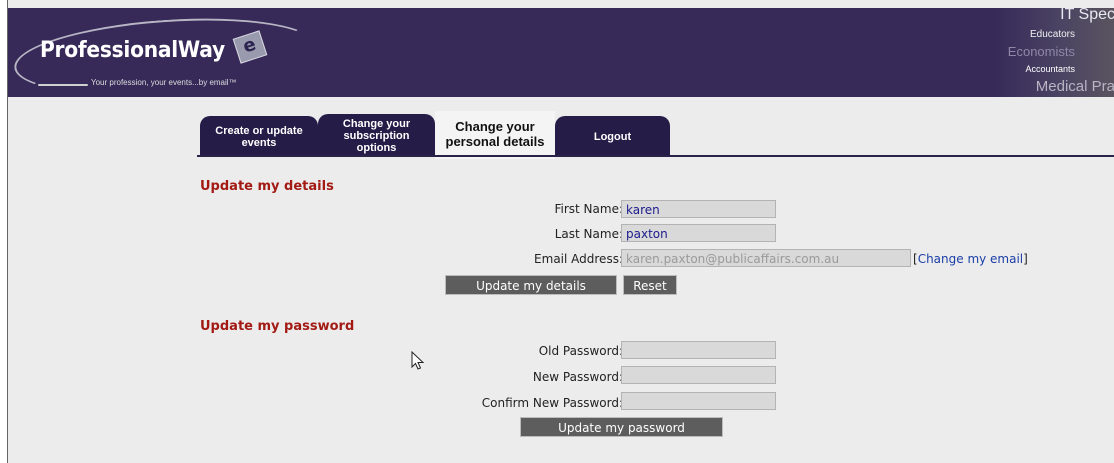 The image size is (1114, 463). Describe the element at coordinates (698, 209) in the screenshot. I see `first-name-input: karen` at that location.